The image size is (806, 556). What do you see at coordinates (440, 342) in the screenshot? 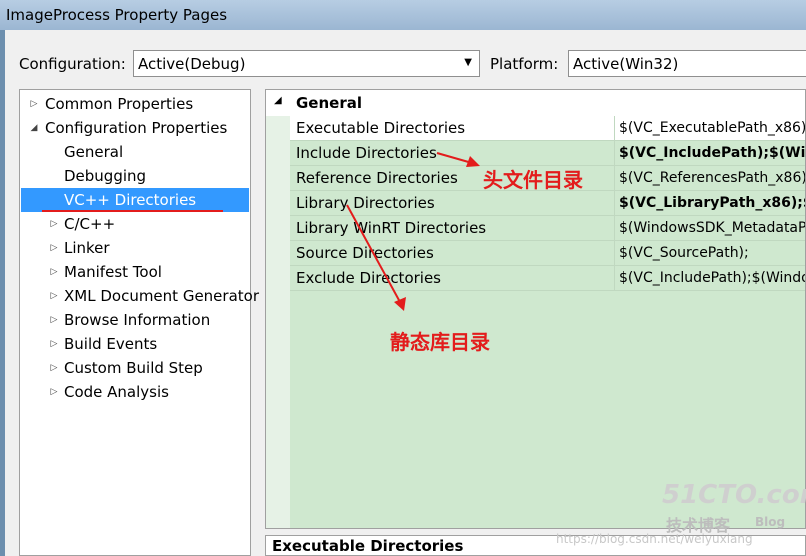
I see `annotation-library-text: 静态库目录` at bounding box center [440, 342].